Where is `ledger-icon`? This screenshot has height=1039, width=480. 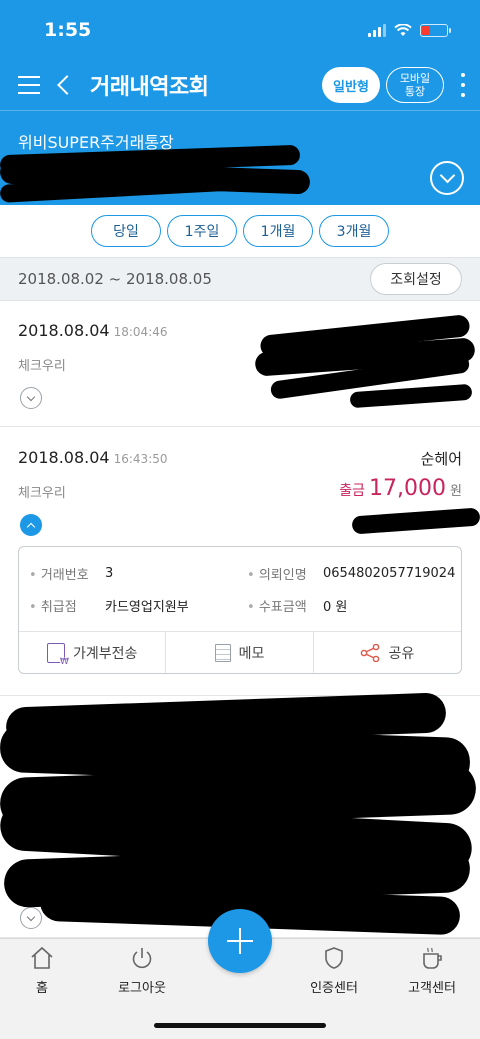
ledger-icon is located at coordinates (57, 654).